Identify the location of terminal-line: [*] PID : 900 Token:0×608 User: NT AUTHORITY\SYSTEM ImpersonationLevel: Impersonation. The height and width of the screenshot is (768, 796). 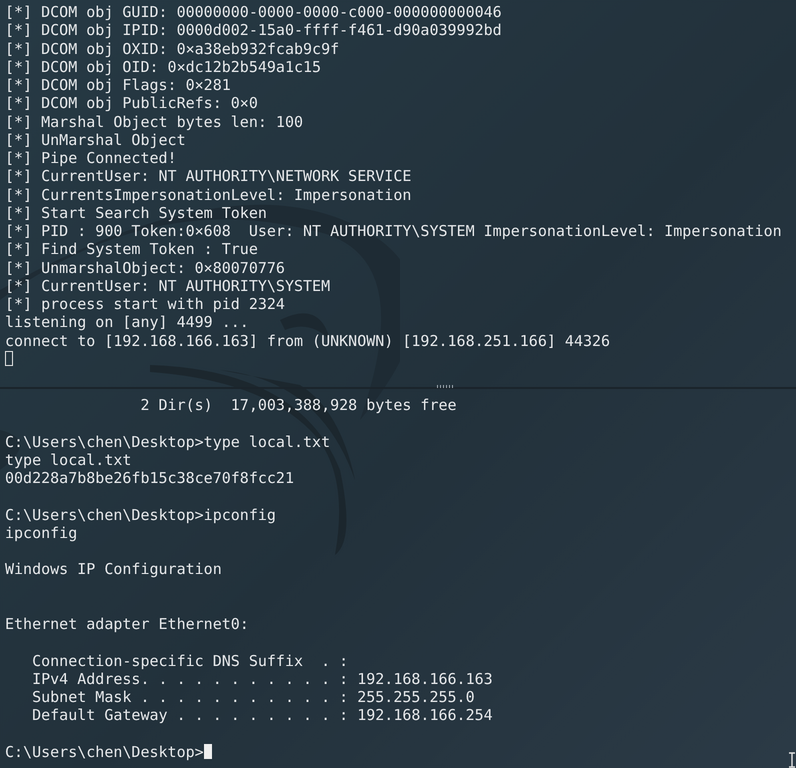
(393, 231).